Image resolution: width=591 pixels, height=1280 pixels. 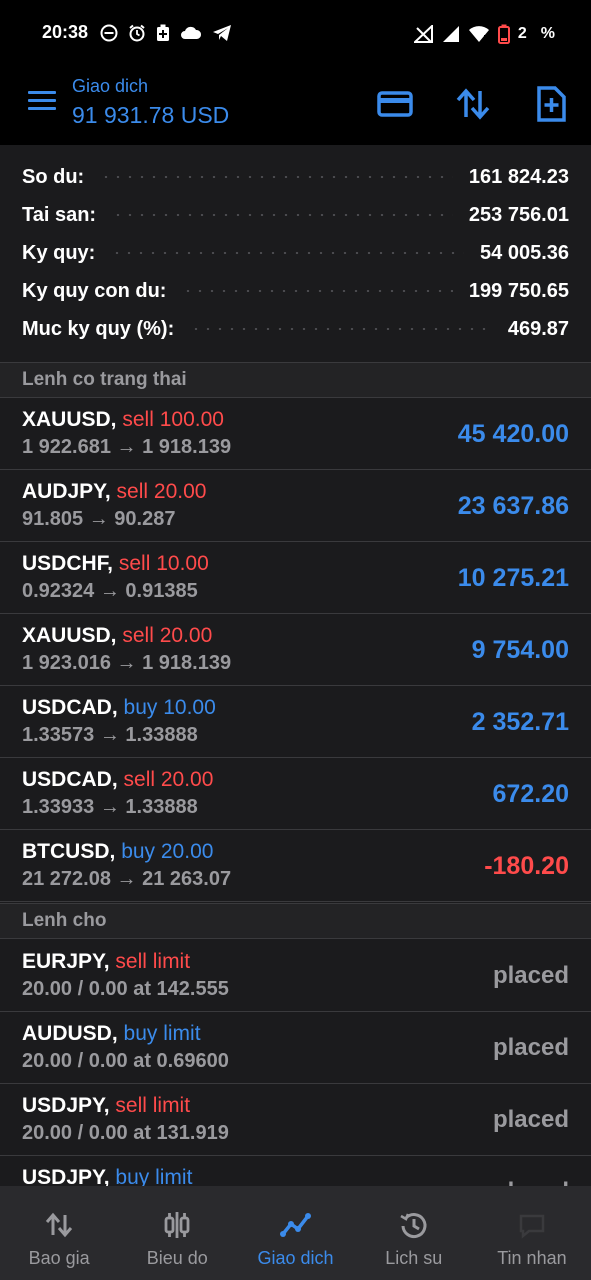 I want to click on app-bar: Giao dich 91 931.78 USD, so click(x=295, y=107).